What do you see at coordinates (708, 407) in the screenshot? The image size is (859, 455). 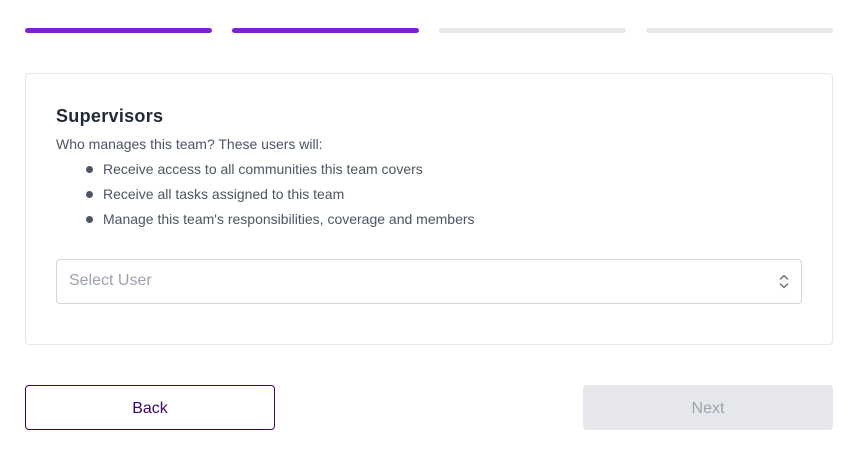 I see `next-button: Next` at bounding box center [708, 407].